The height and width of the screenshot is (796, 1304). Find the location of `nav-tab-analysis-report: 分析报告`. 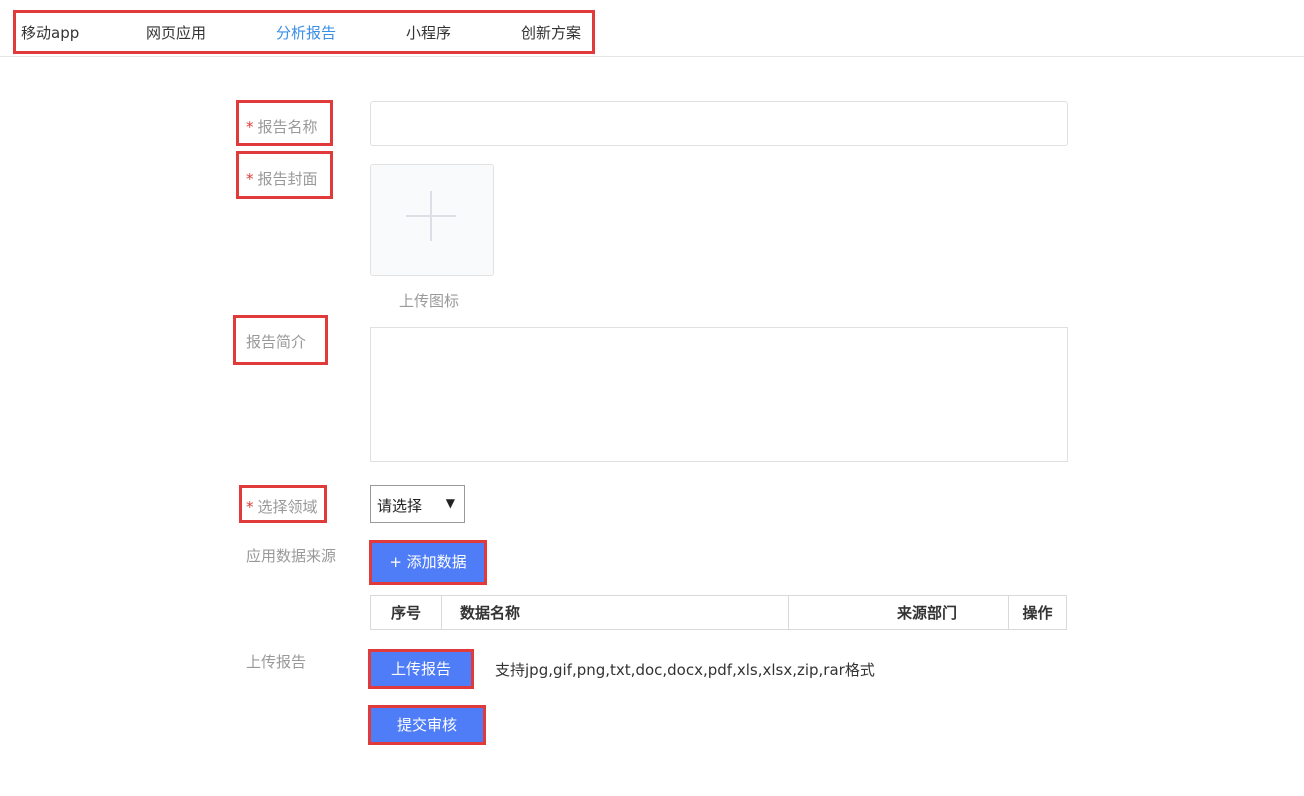

nav-tab-analysis-report: 分析报告 is located at coordinates (306, 32).